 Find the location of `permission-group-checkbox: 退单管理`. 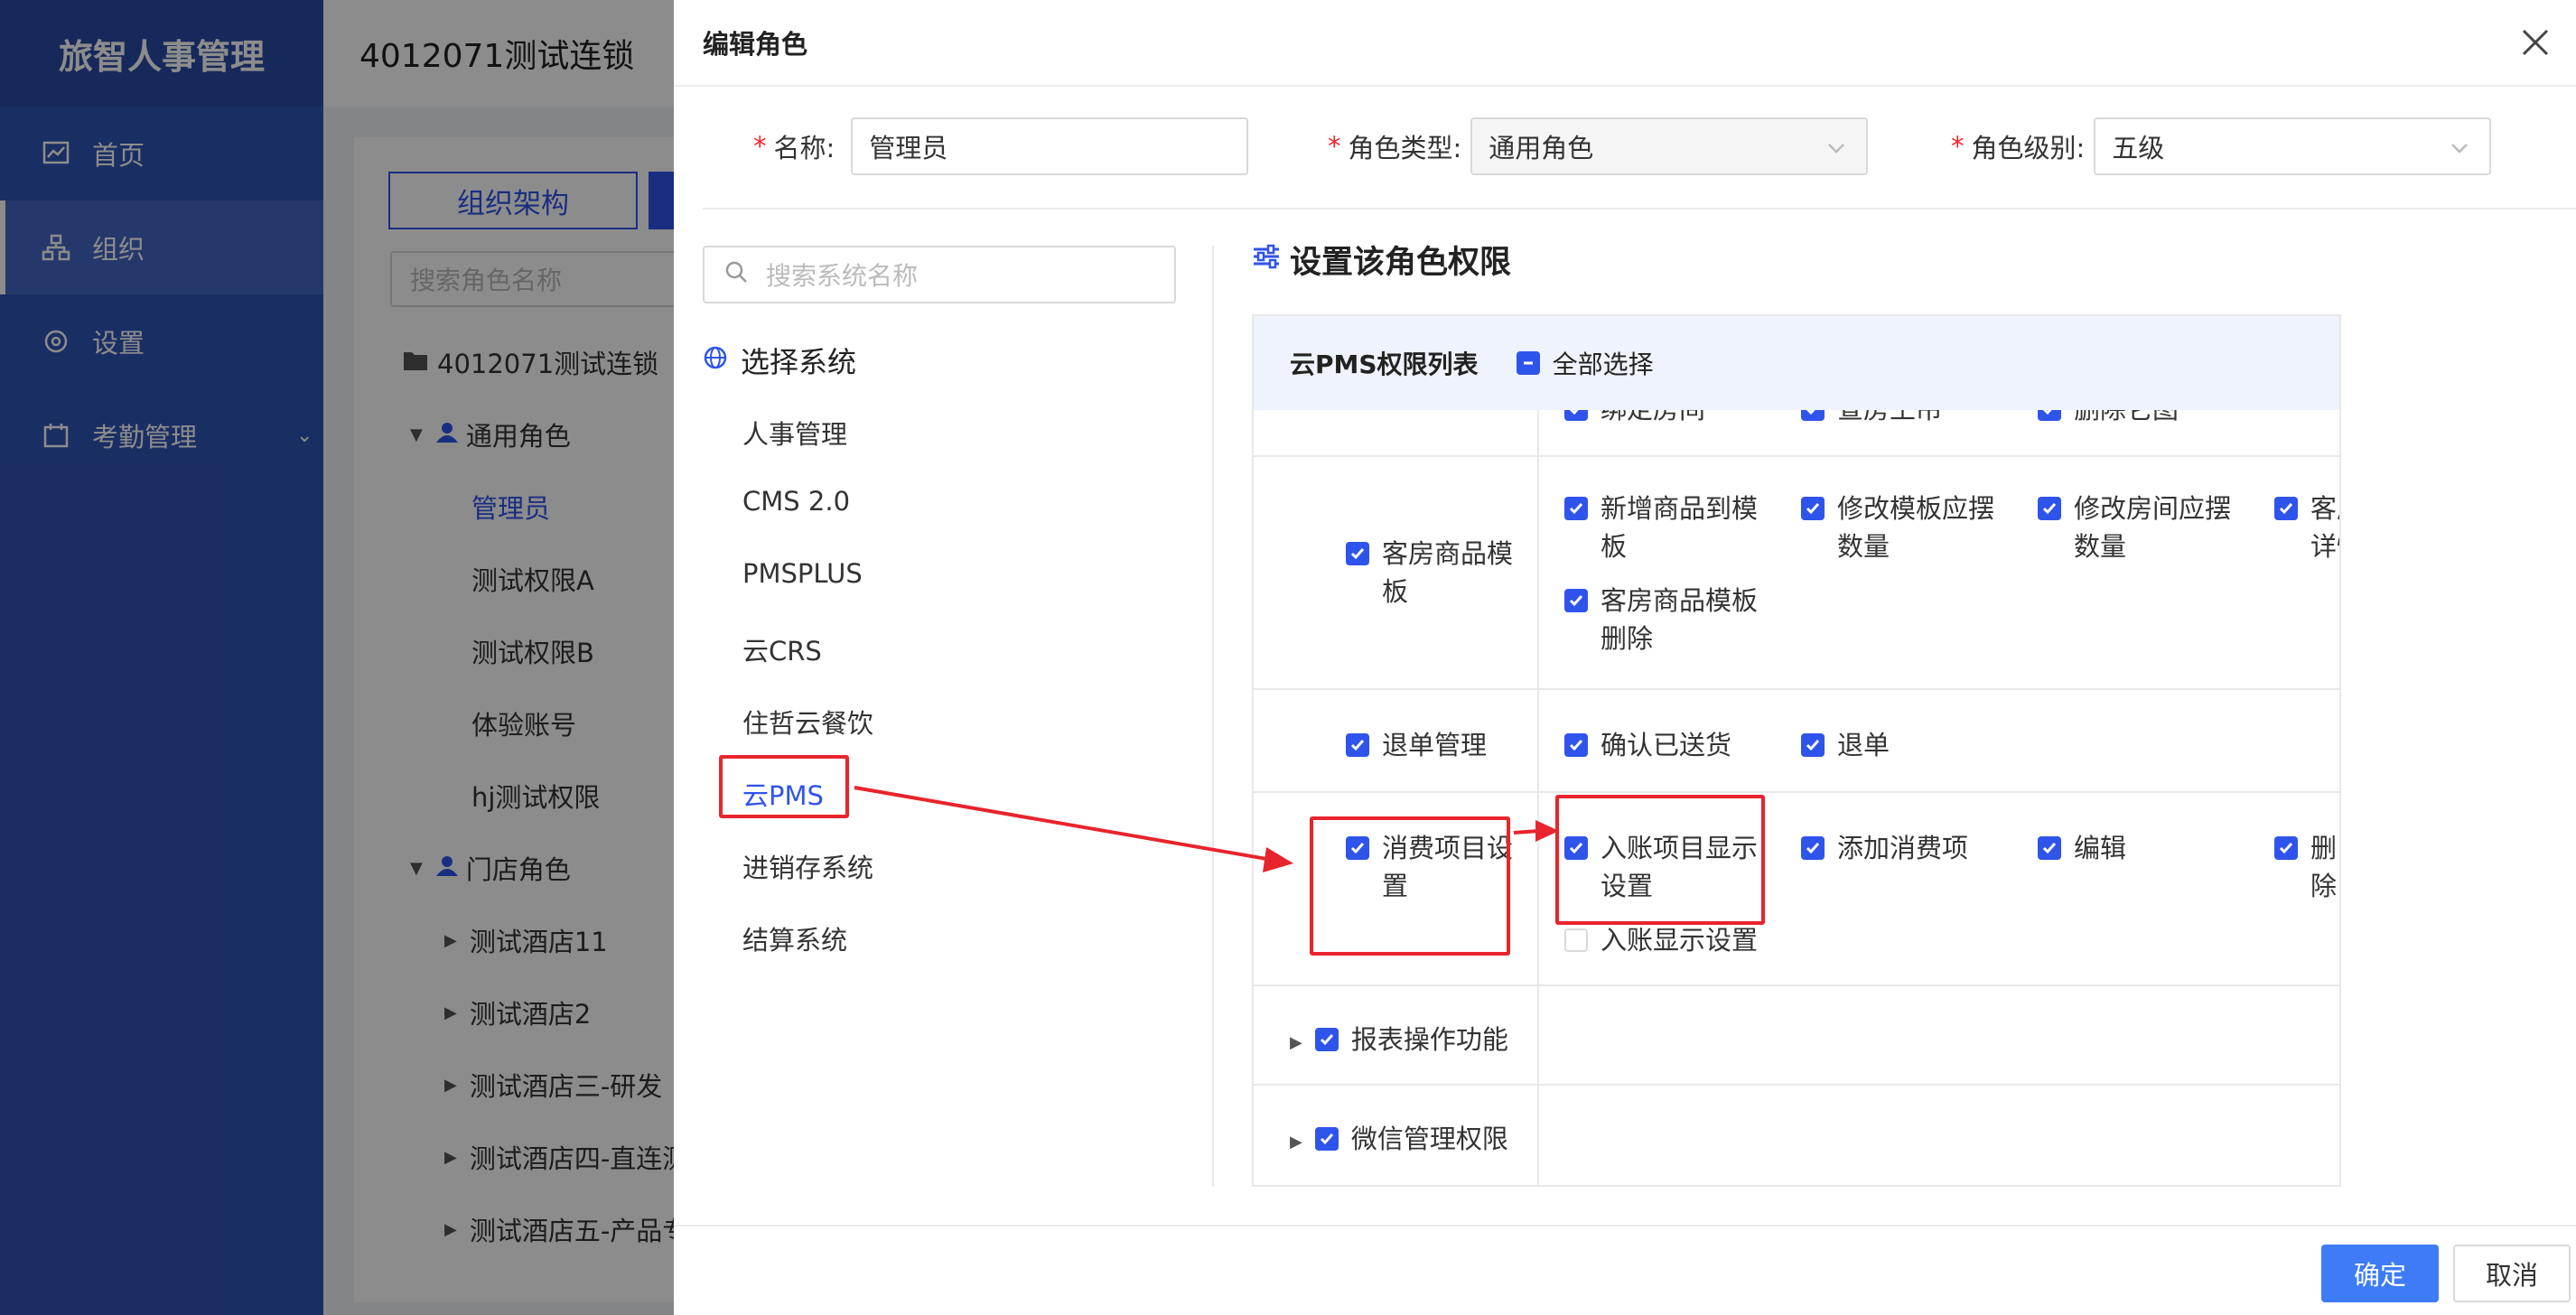

permission-group-checkbox: 退单管理 is located at coordinates (1417, 745).